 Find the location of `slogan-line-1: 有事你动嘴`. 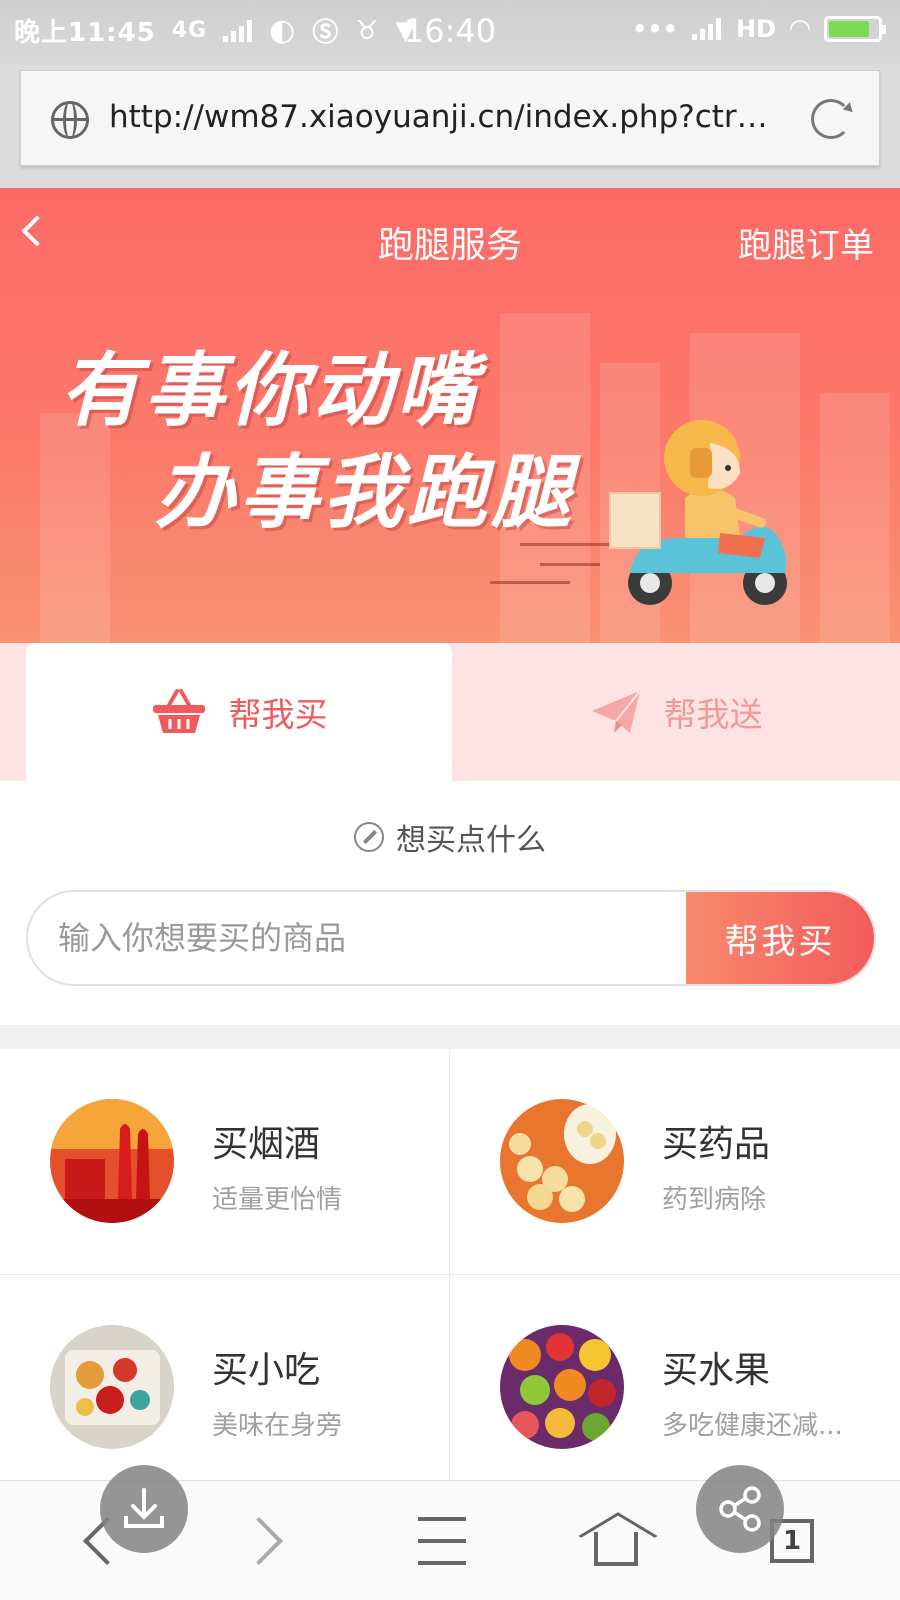

slogan-line-1: 有事你动嘴 is located at coordinates (270, 390).